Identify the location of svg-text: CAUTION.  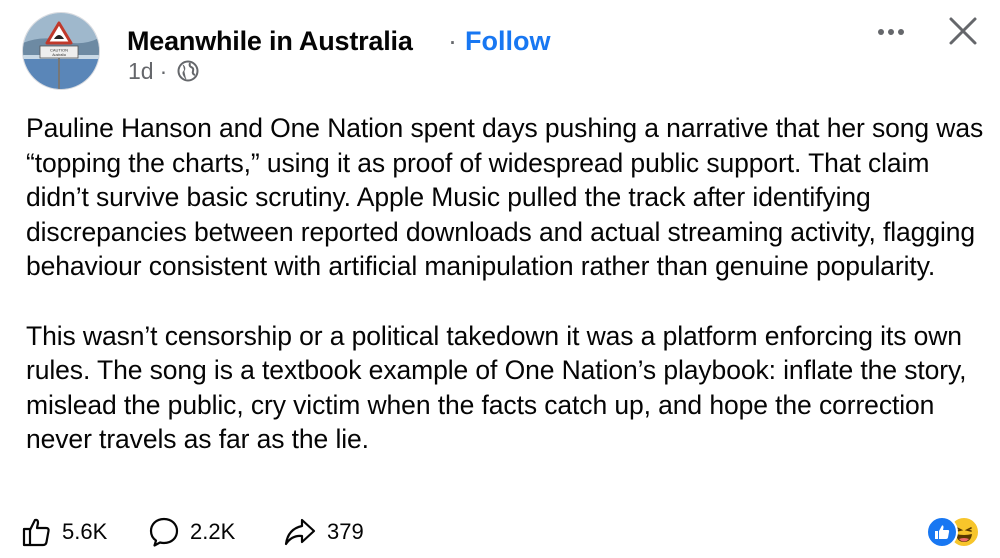
(59, 50).